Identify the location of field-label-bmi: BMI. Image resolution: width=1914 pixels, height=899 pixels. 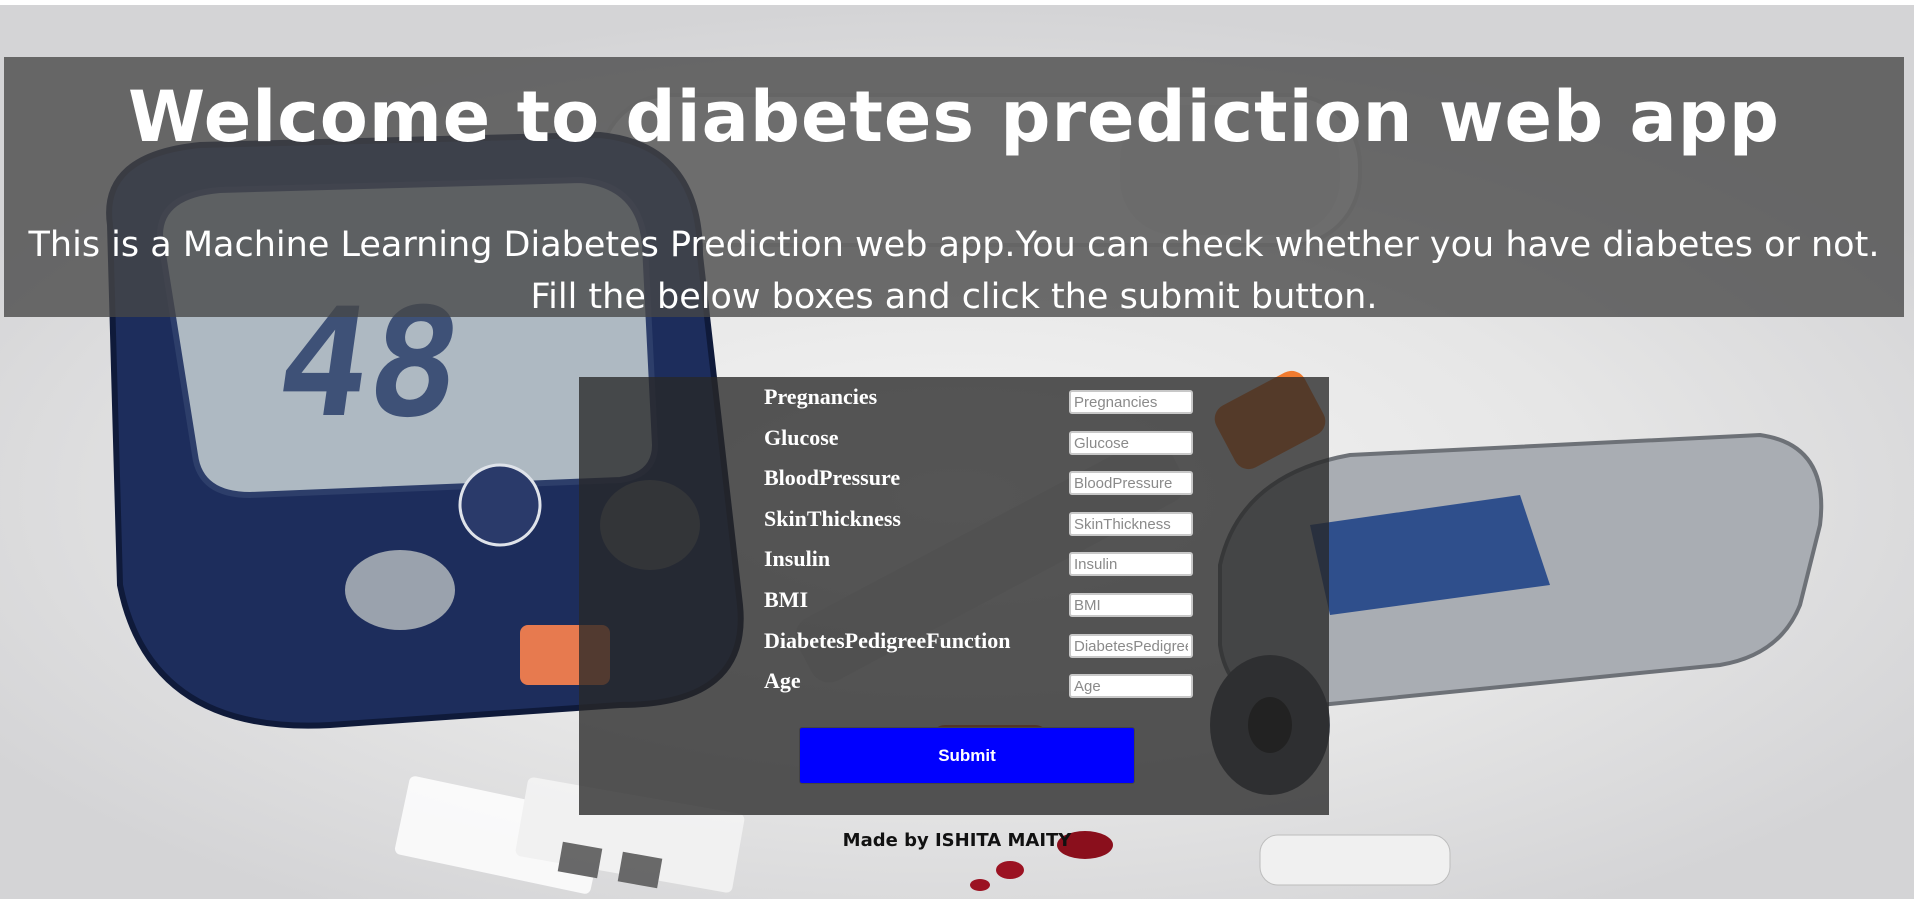
(786, 599).